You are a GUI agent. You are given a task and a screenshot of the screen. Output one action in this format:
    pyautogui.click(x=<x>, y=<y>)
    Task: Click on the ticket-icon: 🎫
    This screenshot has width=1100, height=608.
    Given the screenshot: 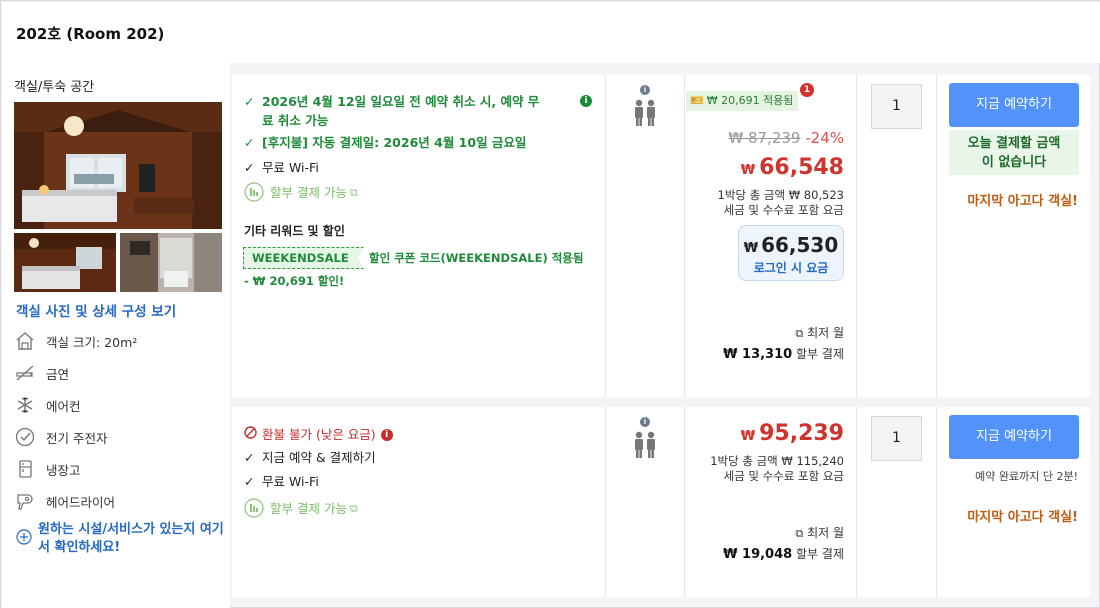 What is the action you would take?
    pyautogui.click(x=697, y=100)
    